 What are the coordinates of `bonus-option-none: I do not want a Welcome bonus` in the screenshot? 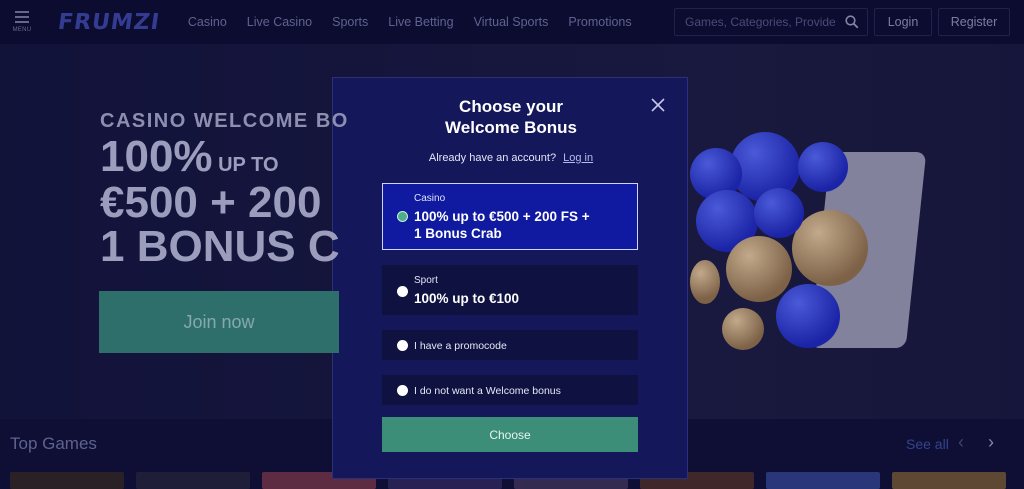 It's located at (510, 390).